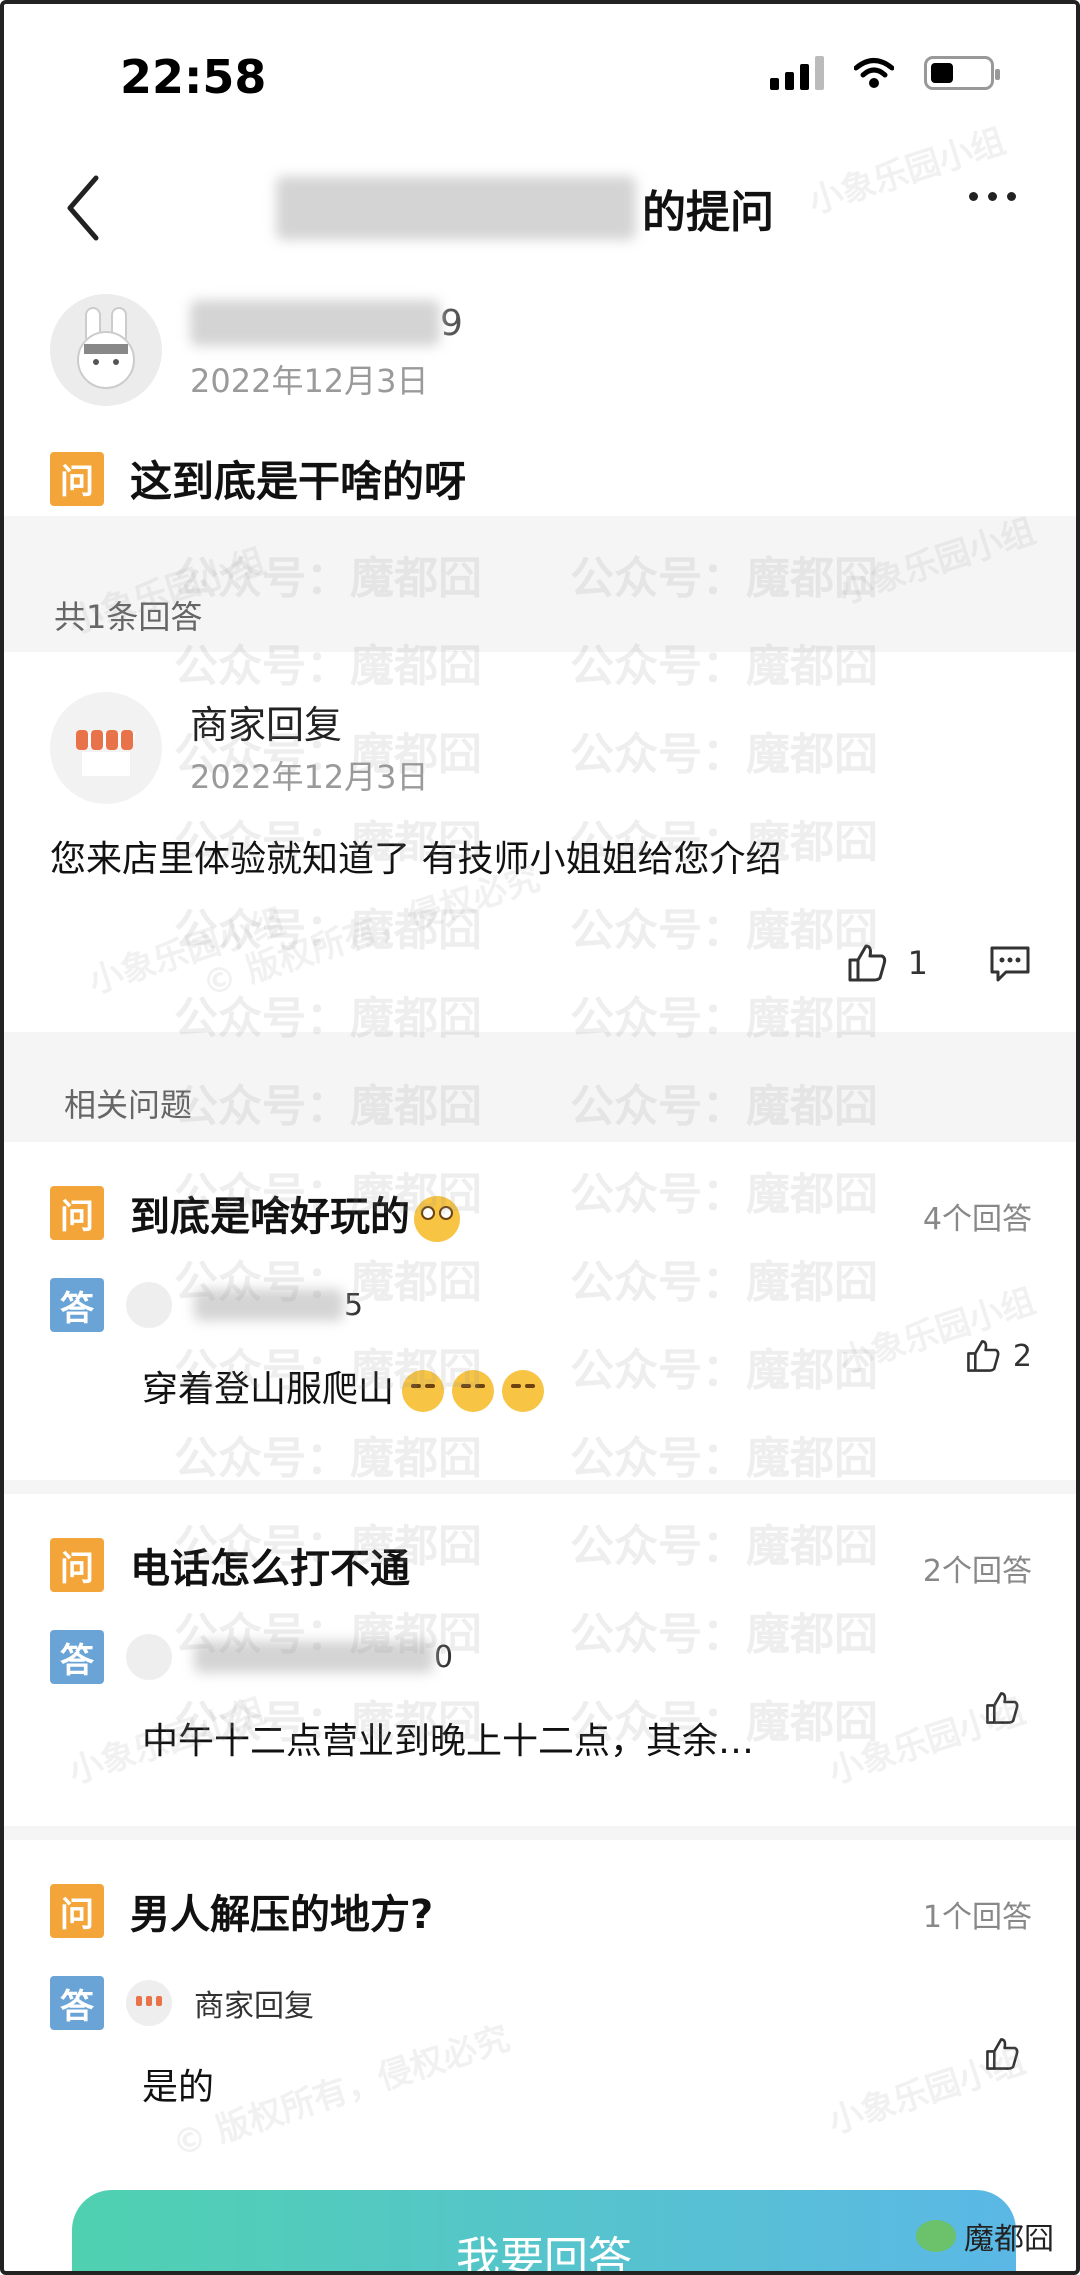  I want to click on related-answer-content: 穿着登山服爬山, so click(268, 1389).